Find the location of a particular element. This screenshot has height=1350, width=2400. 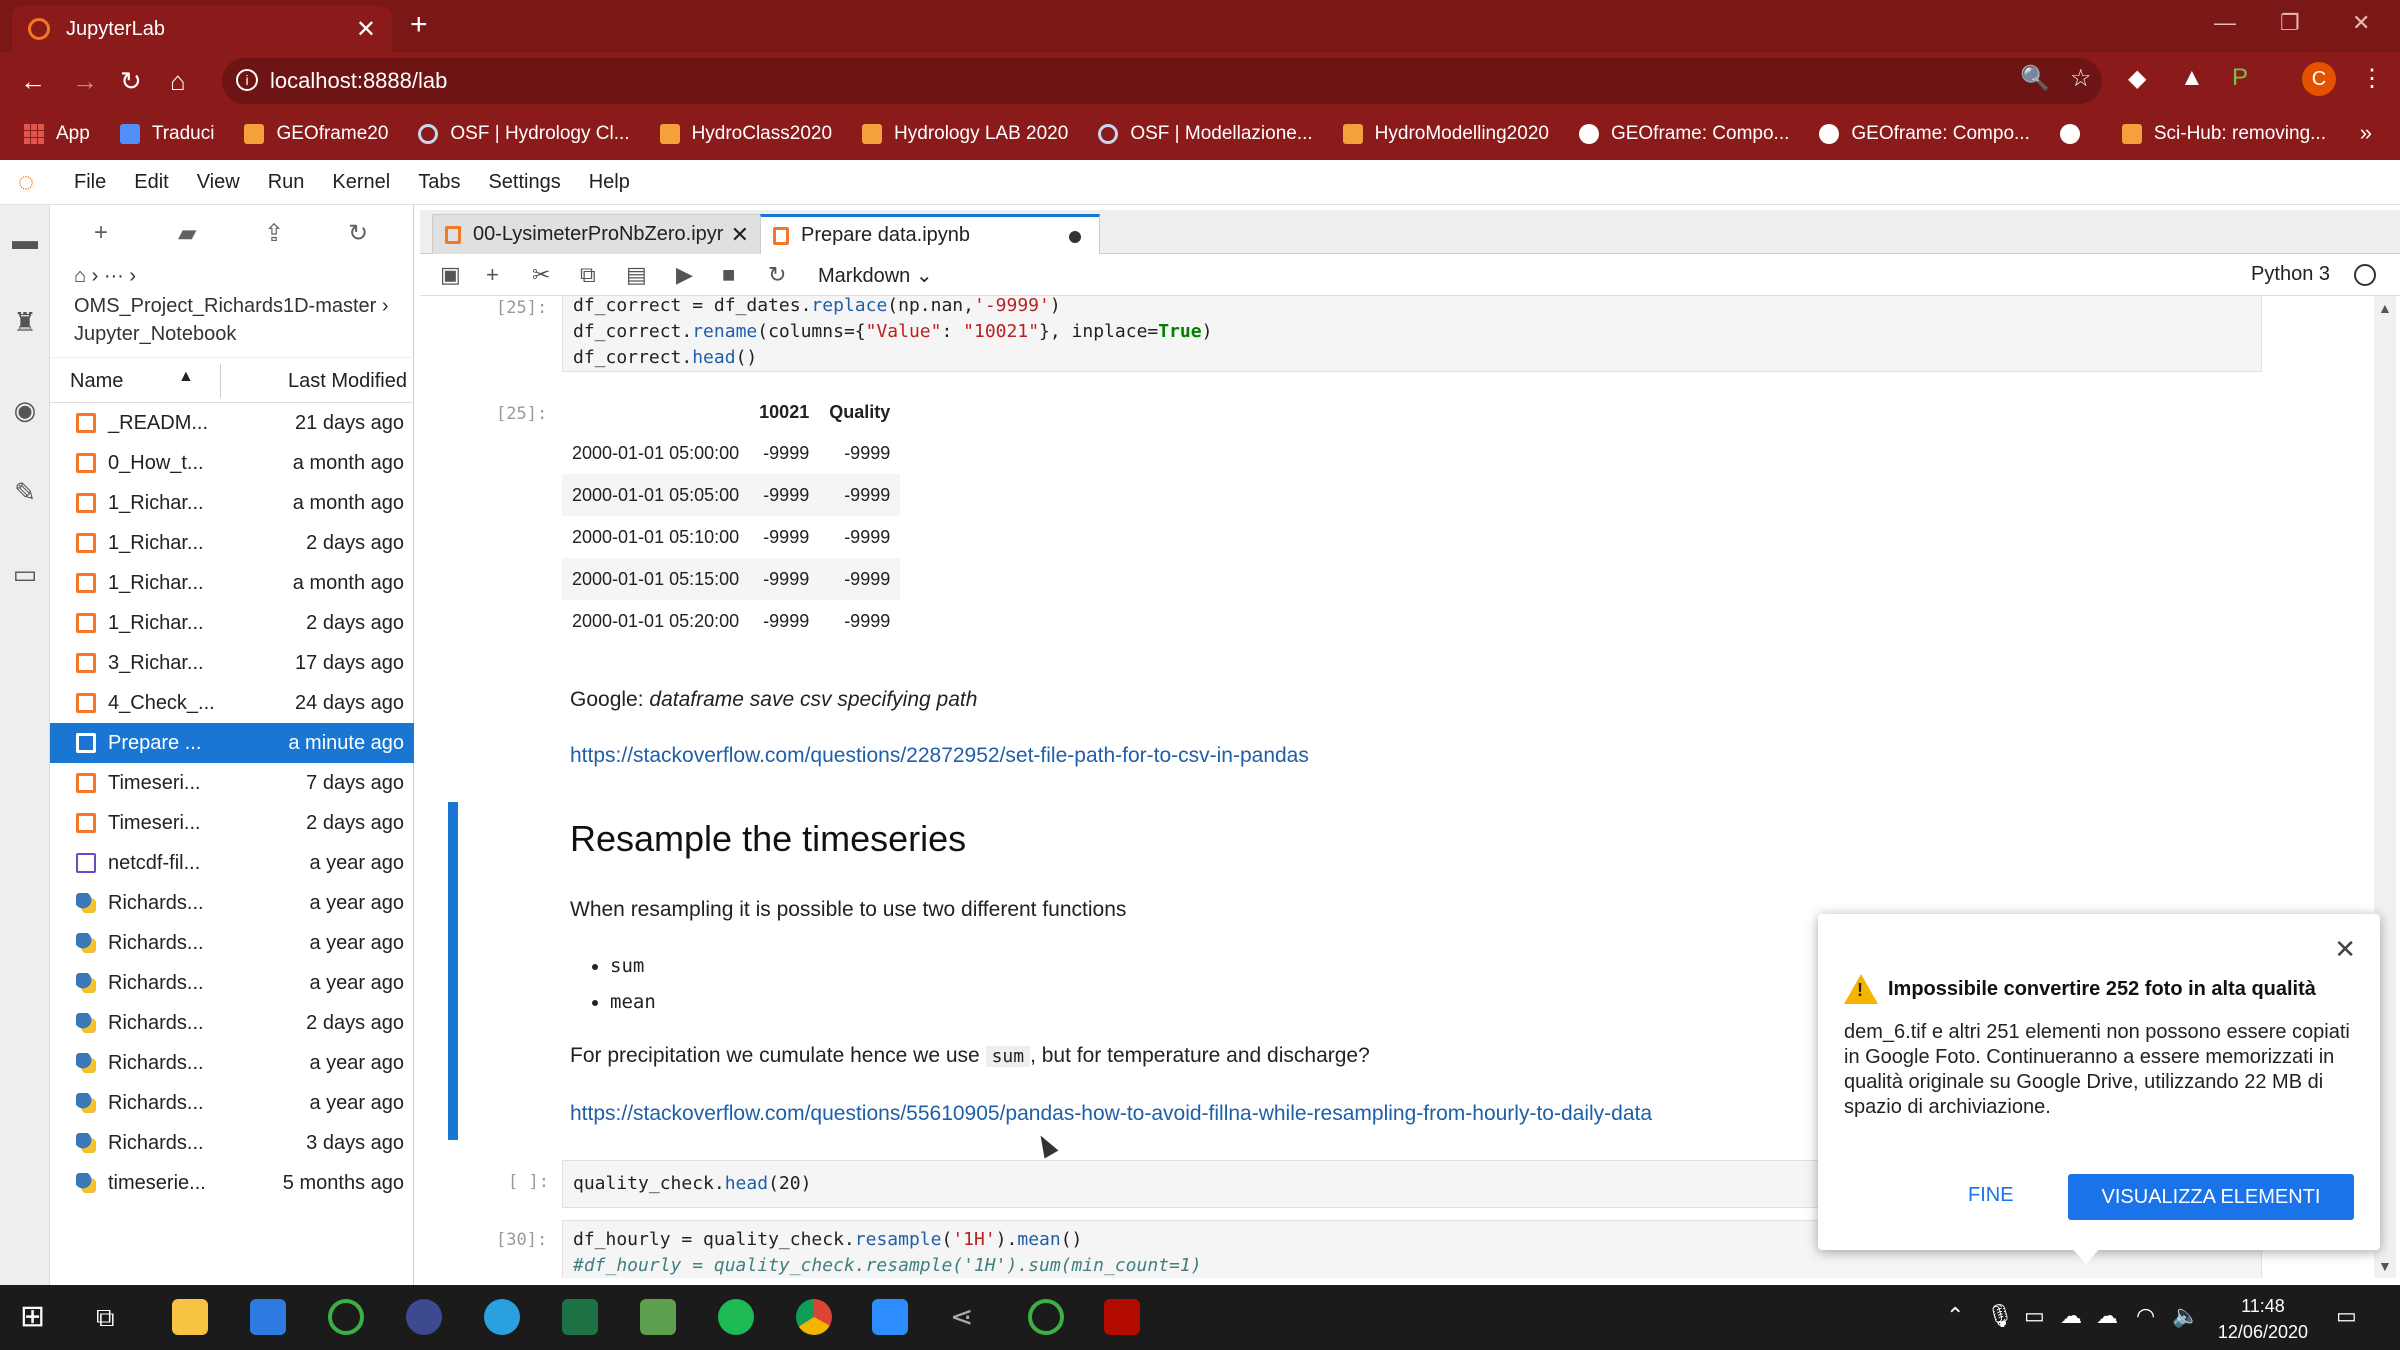

menu-edit: Edit is located at coordinates (151, 182).